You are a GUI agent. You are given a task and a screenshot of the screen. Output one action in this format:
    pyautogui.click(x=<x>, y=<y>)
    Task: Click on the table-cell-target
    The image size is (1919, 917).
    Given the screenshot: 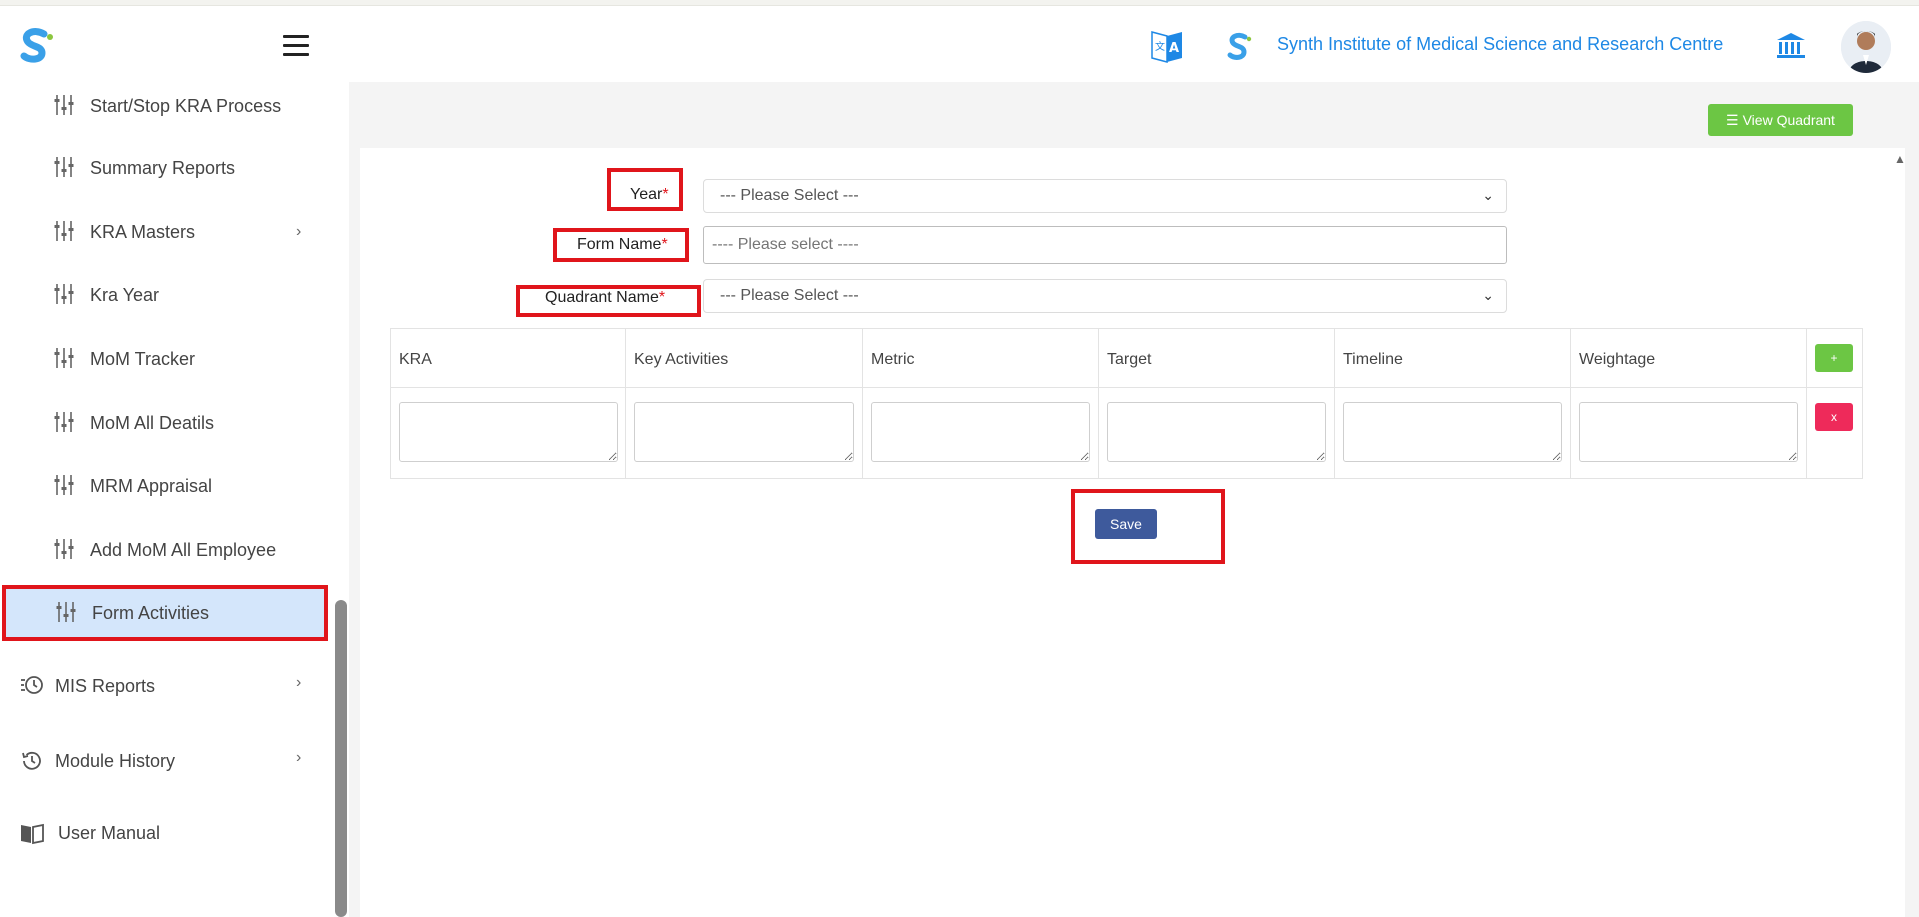 What is the action you would take?
    pyautogui.click(x=1217, y=433)
    